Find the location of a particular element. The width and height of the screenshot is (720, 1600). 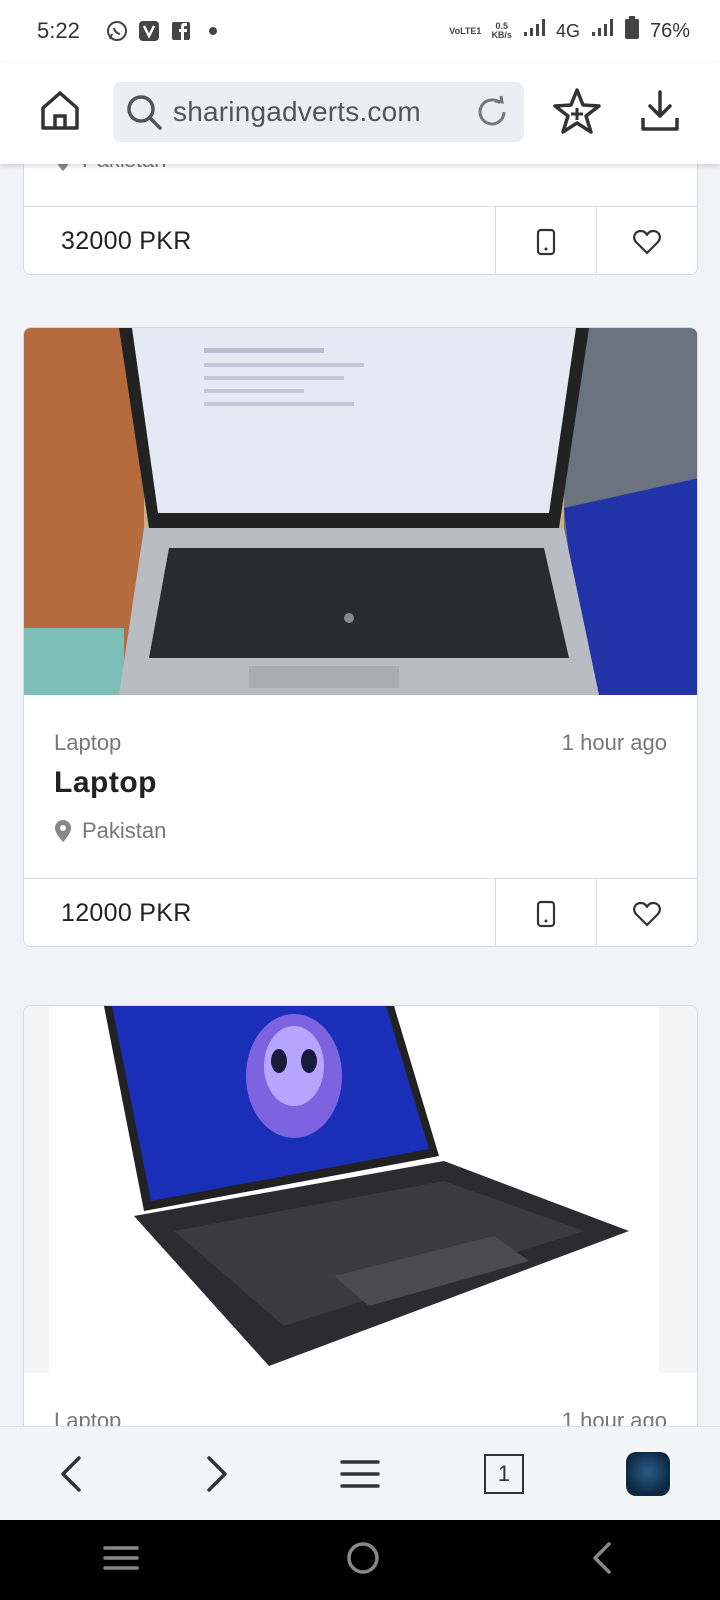

listing-price: 32000 PKR is located at coordinates (126, 241).